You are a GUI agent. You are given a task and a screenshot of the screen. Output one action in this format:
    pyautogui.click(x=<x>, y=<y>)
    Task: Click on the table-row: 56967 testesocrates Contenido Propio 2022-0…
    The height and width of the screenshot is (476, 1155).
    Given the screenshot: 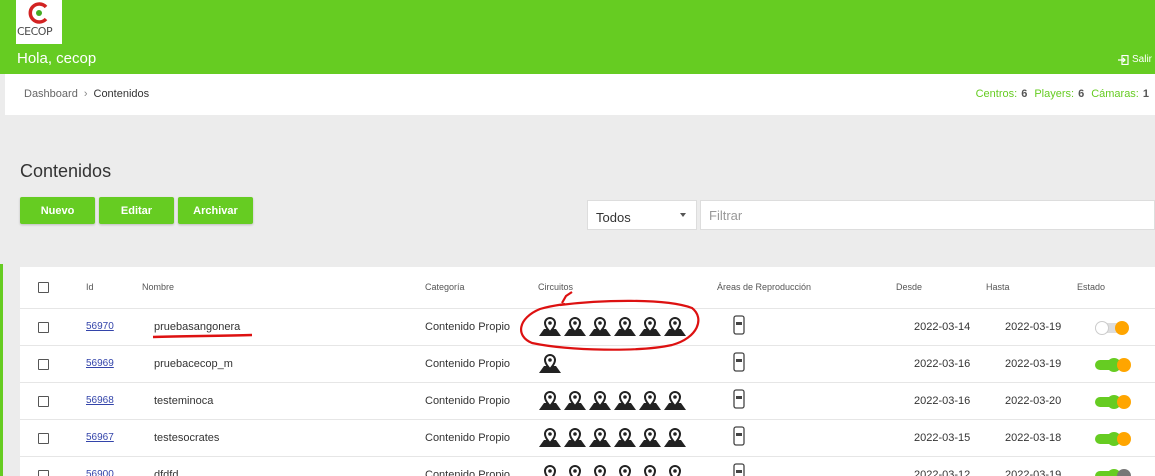 What is the action you would take?
    pyautogui.click(x=587, y=438)
    